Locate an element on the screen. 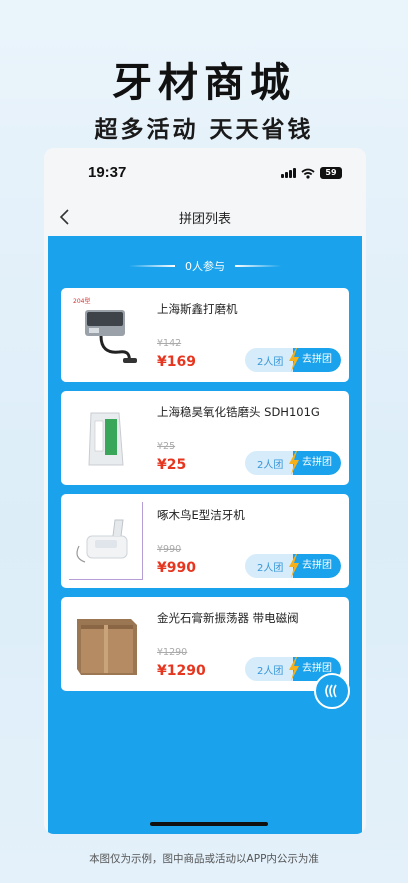 This screenshot has height=883, width=408. participants-header: 0人参与 is located at coordinates (205, 266).